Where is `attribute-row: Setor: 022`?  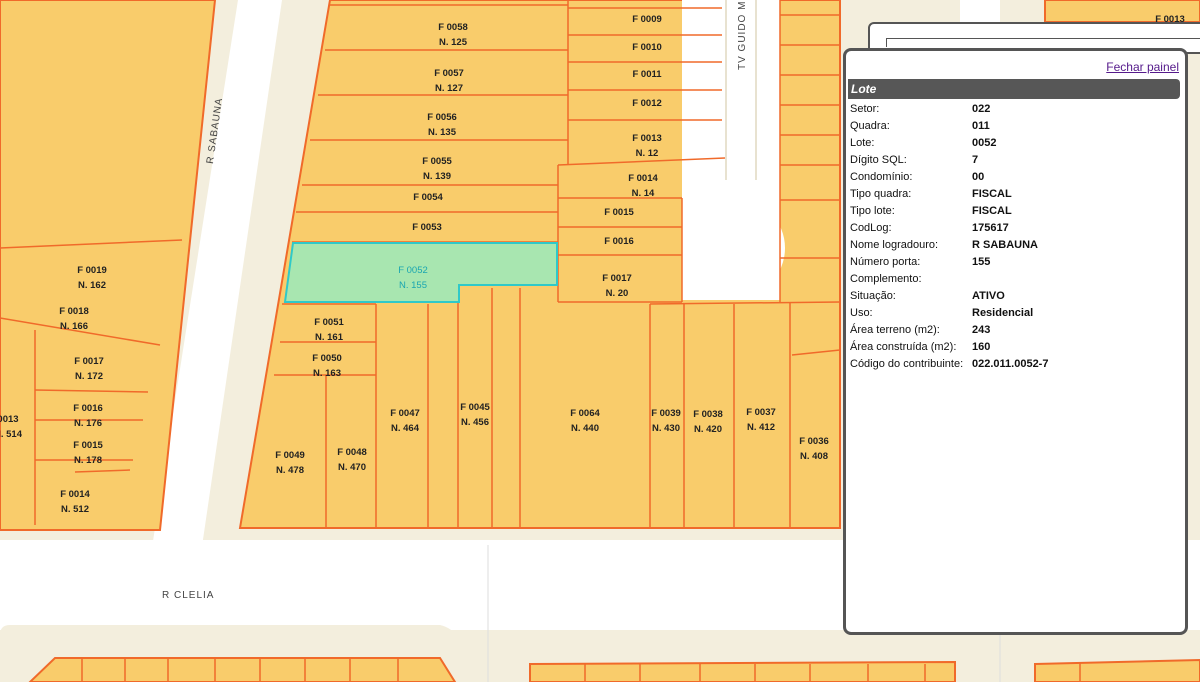 attribute-row: Setor: 022 is located at coordinates (1015, 109).